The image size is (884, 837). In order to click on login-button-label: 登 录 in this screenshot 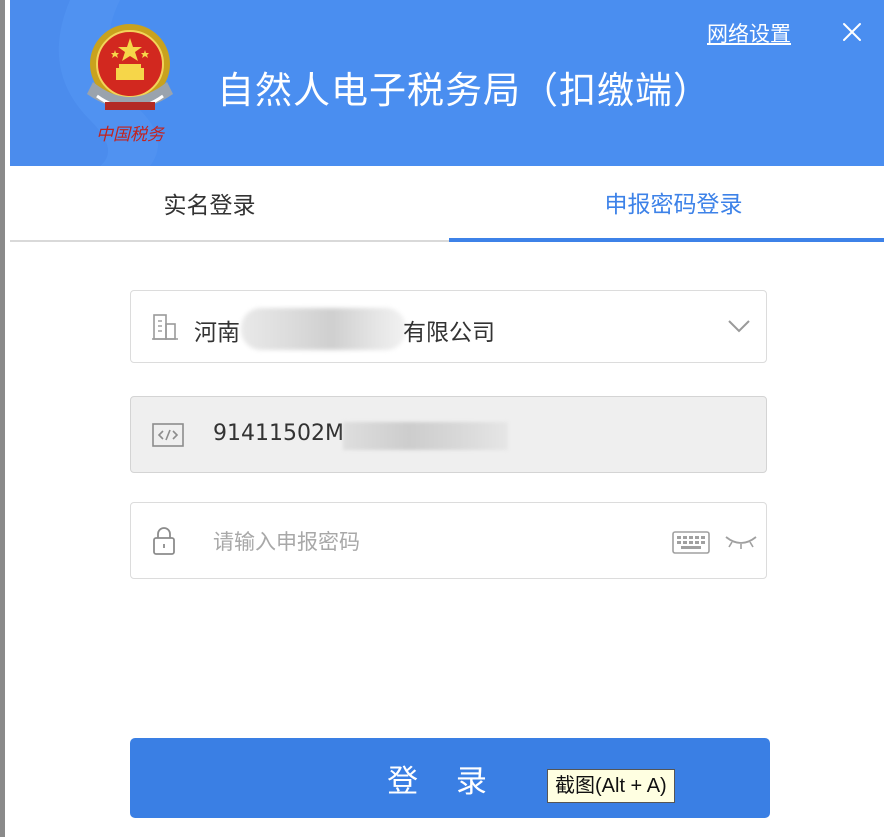, I will do `click(444, 781)`.